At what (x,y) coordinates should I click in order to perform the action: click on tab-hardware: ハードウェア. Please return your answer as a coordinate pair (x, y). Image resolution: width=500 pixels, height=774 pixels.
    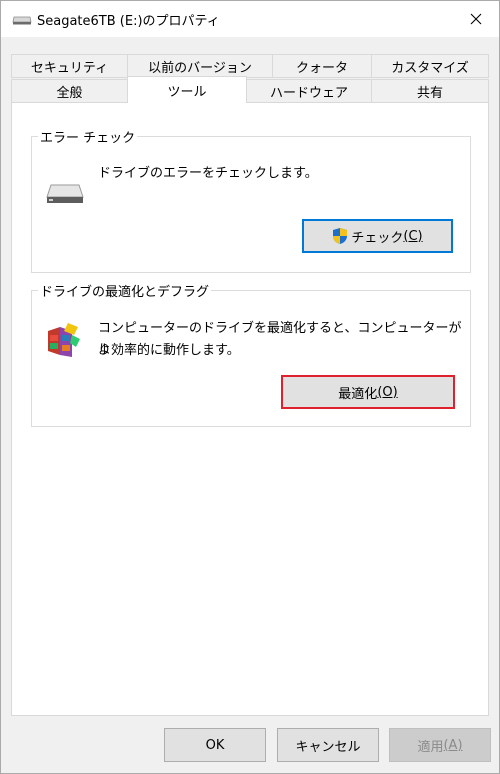
    Looking at the image, I should click on (309, 91).